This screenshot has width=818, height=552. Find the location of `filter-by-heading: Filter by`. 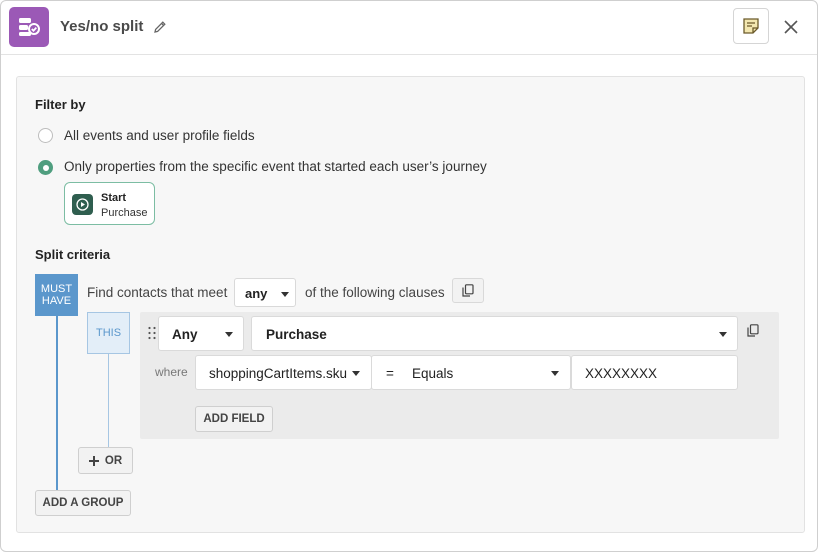

filter-by-heading: Filter by is located at coordinates (60, 104).